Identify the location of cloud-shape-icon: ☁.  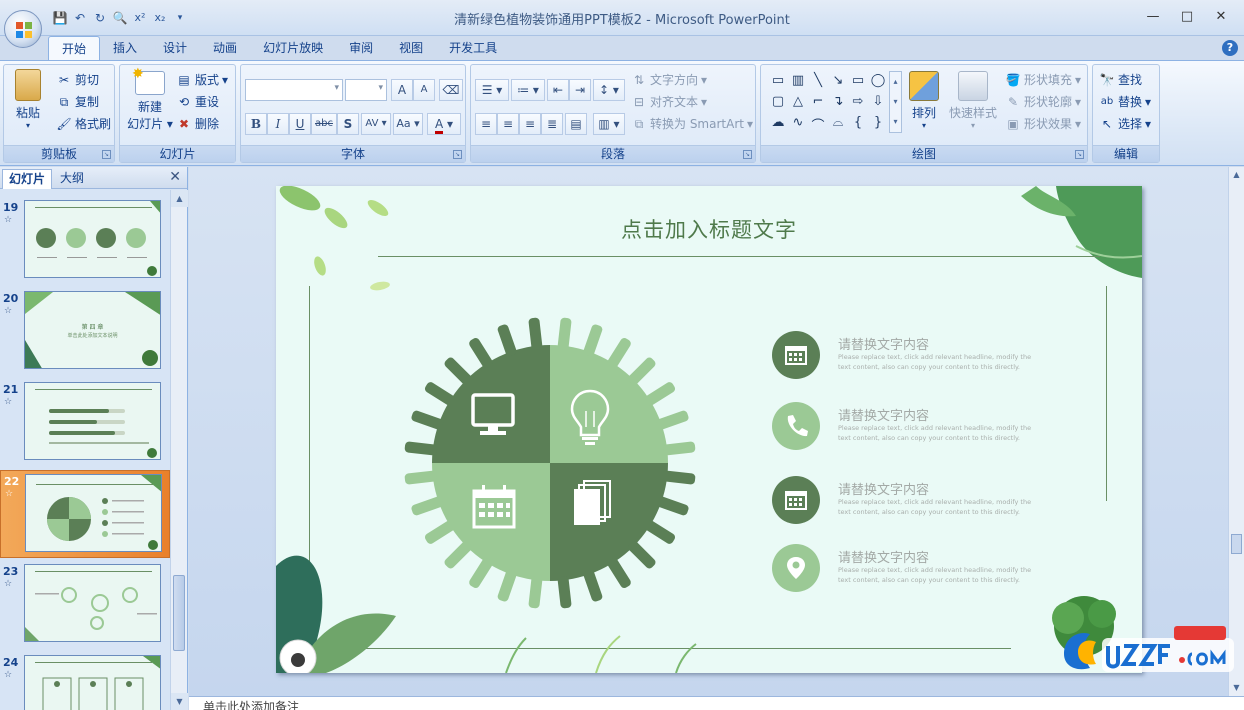
(778, 125).